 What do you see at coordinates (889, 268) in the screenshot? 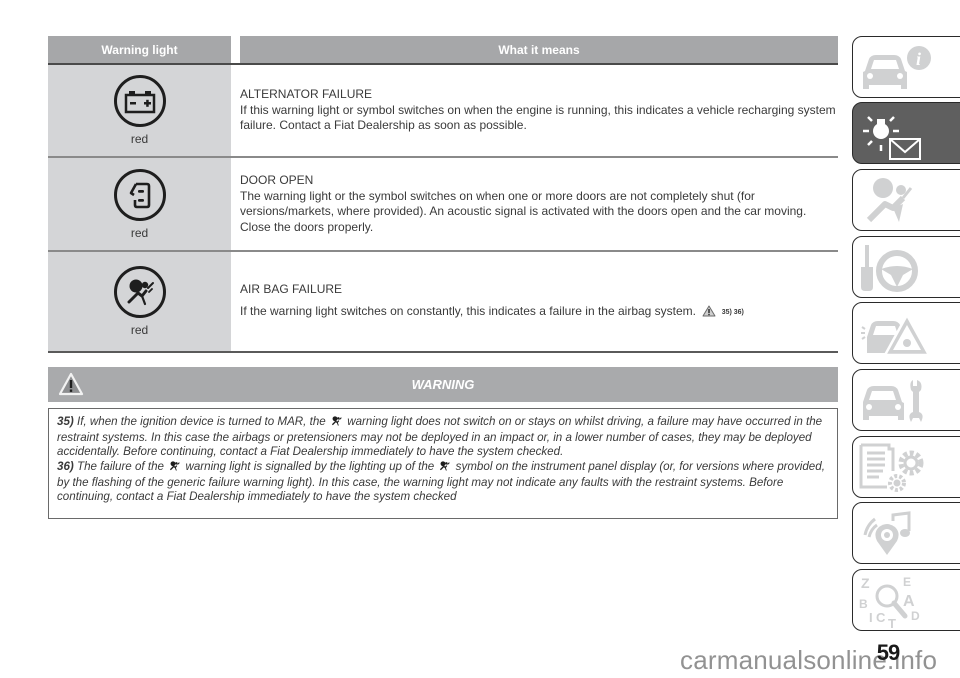
I see `key-steering-wheel-icon` at bounding box center [889, 268].